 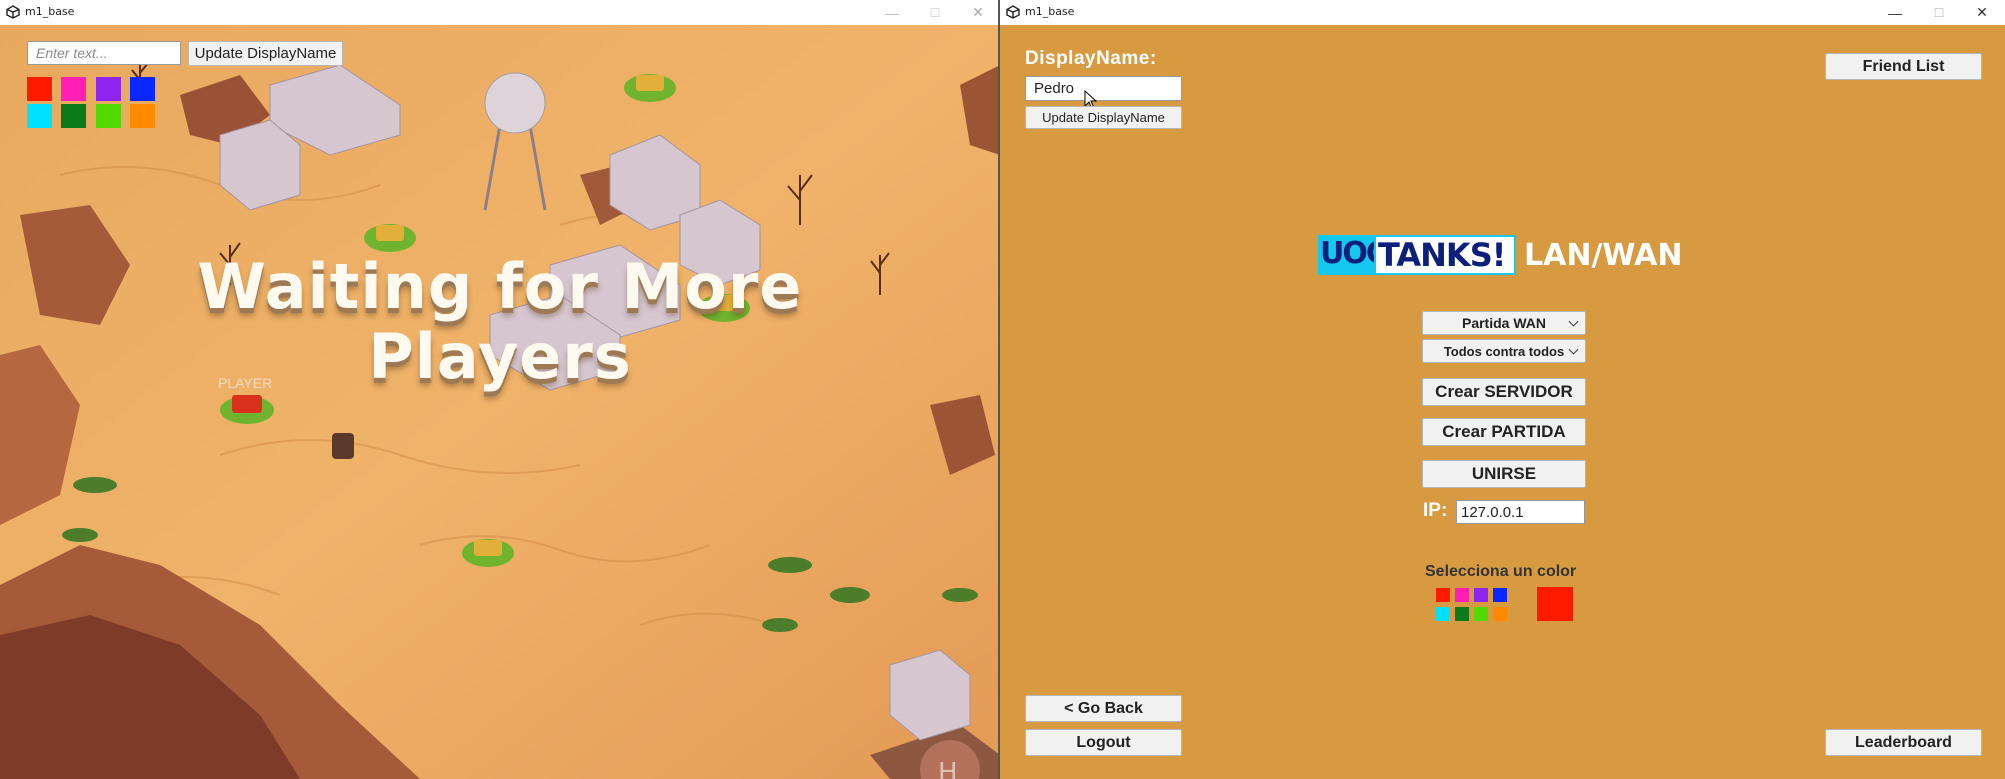 I want to click on team-select: Todos contra todos, so click(x=1504, y=351).